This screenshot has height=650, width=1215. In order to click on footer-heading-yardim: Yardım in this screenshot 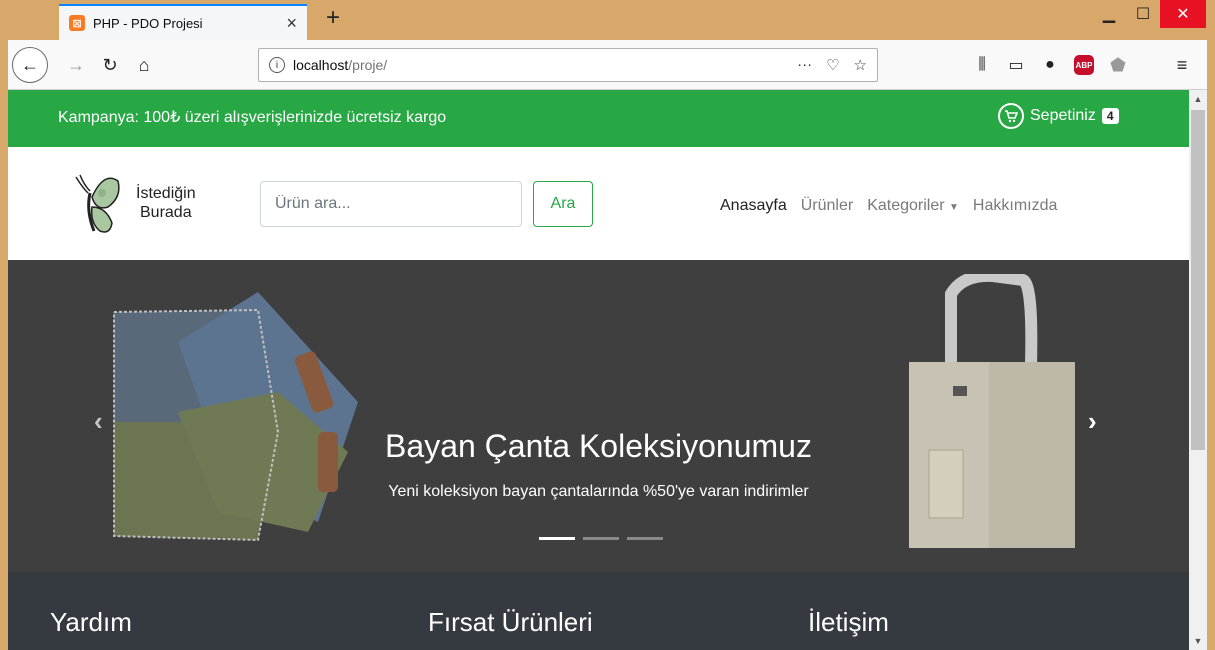, I will do `click(91, 622)`.